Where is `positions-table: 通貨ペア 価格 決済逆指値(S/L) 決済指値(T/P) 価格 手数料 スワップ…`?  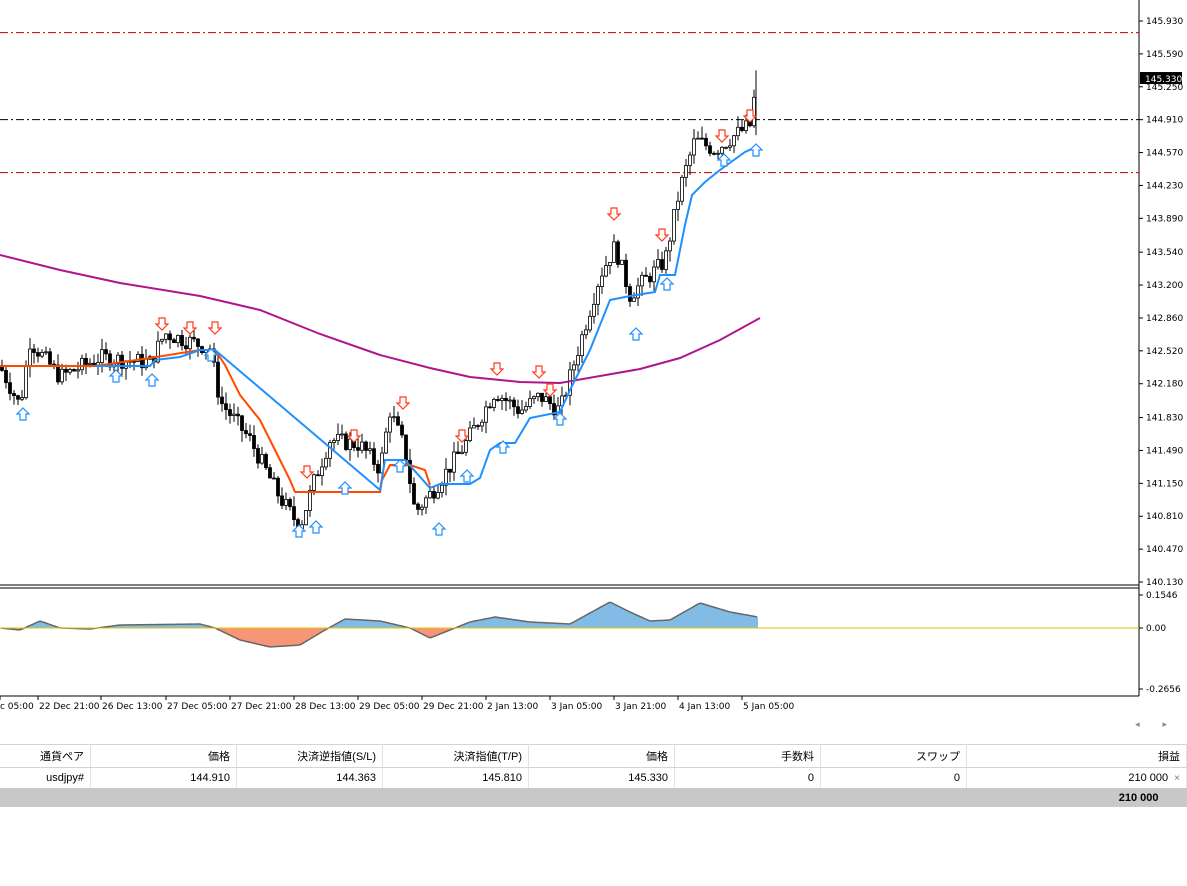 positions-table: 通貨ペア 価格 決済逆指値(S/L) 決済指値(T/P) 価格 手数料 スワップ… is located at coordinates (593, 775).